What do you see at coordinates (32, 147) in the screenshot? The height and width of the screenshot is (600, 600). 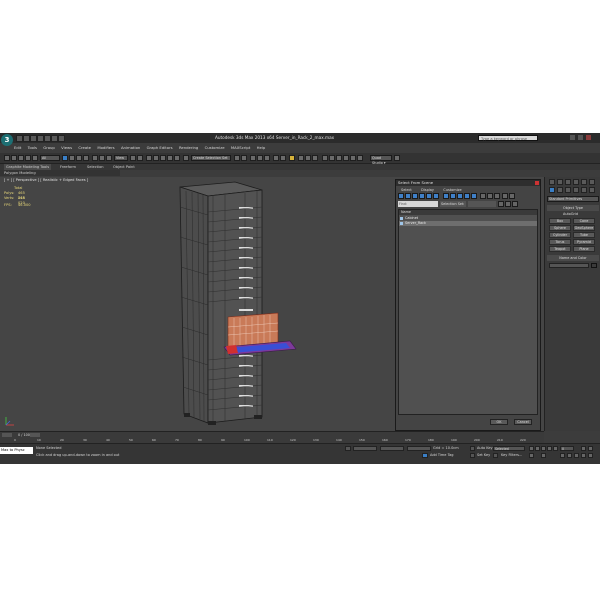 I see `menu-tools: Tools` at bounding box center [32, 147].